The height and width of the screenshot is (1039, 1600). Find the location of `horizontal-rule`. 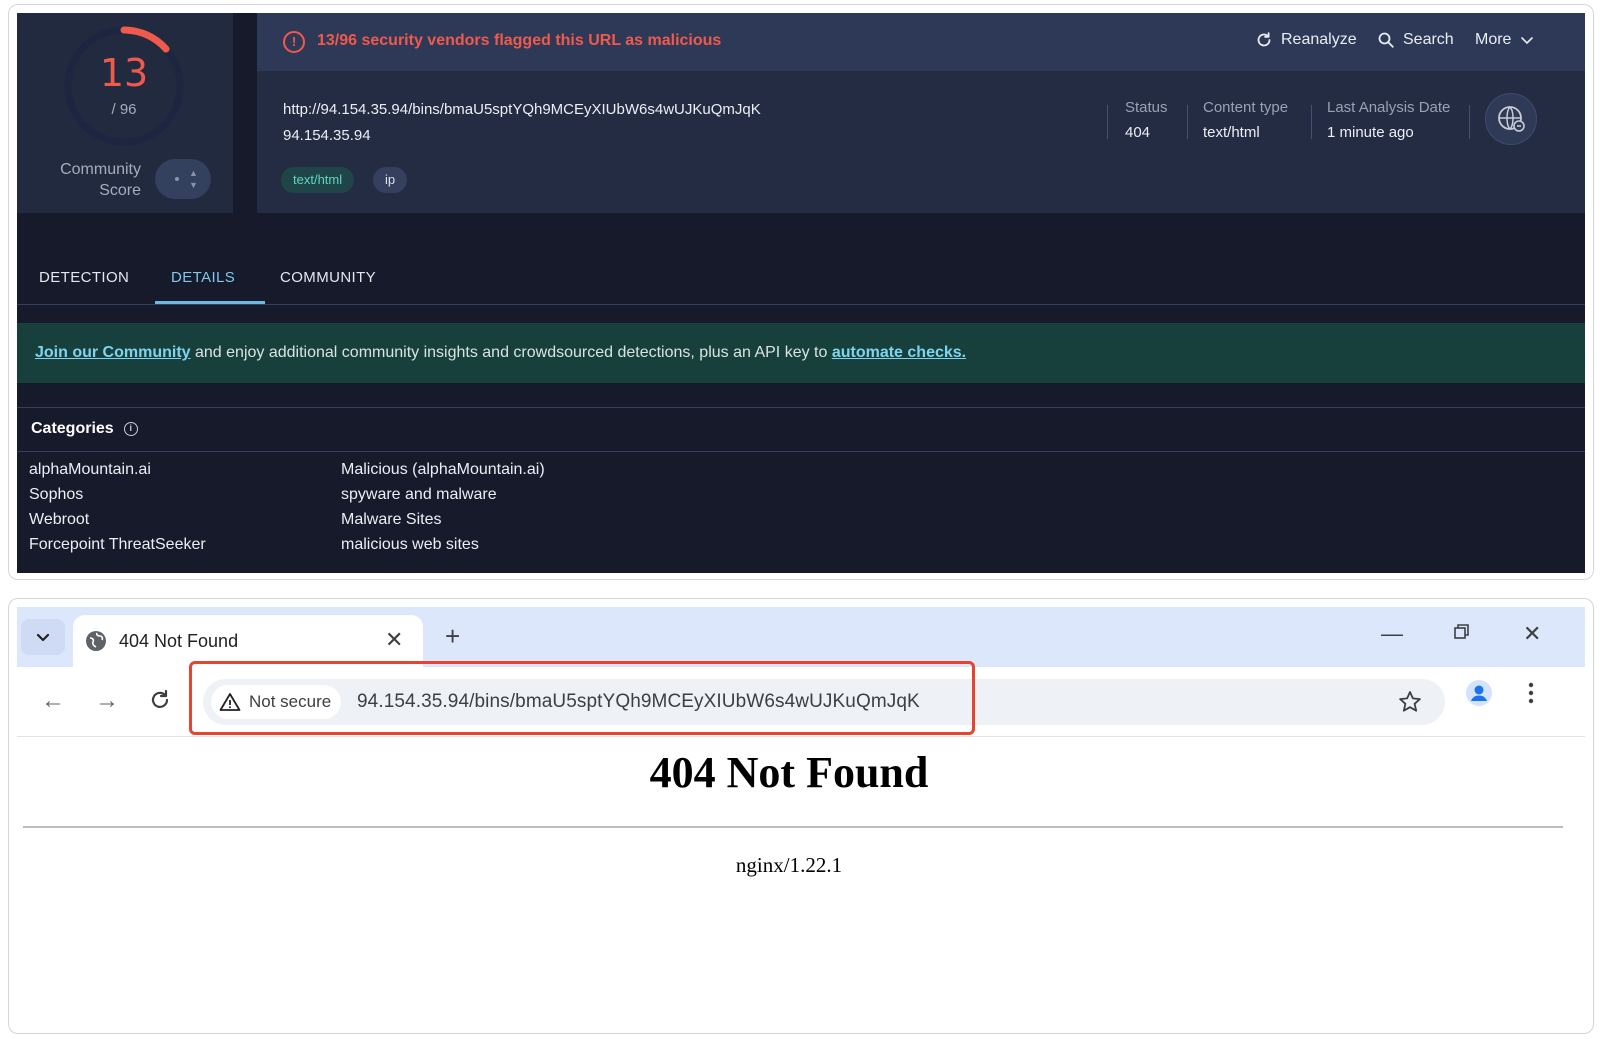

horizontal-rule is located at coordinates (793, 827).